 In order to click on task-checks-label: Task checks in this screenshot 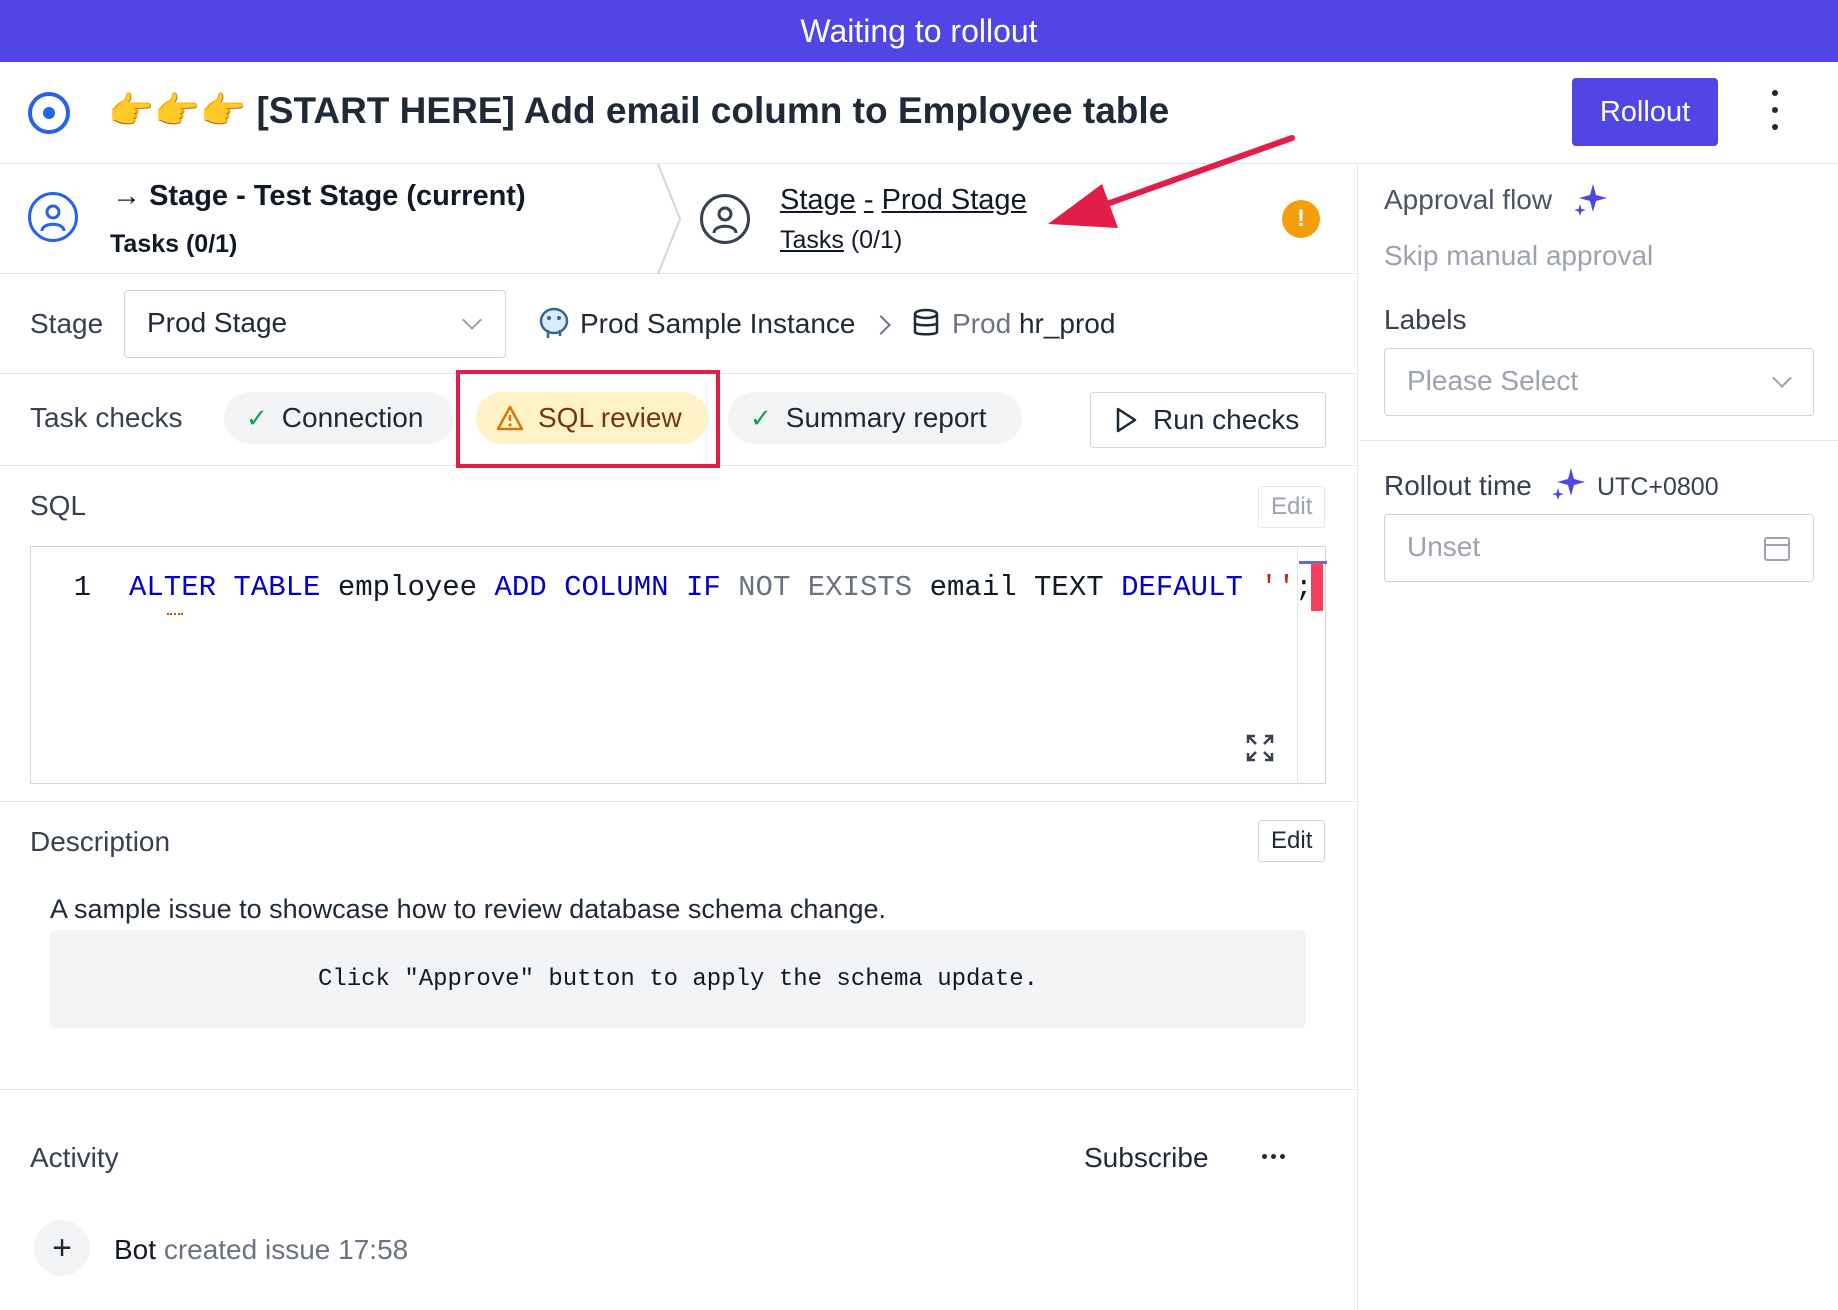, I will do `click(106, 417)`.